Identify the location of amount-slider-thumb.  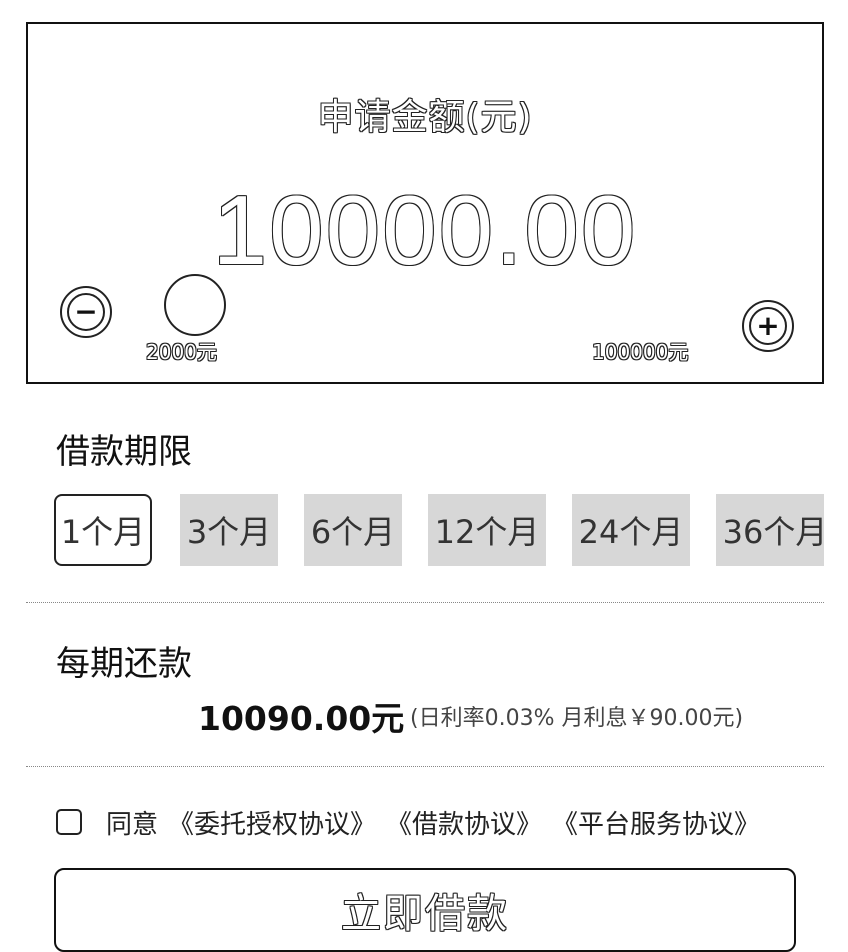
(195, 305).